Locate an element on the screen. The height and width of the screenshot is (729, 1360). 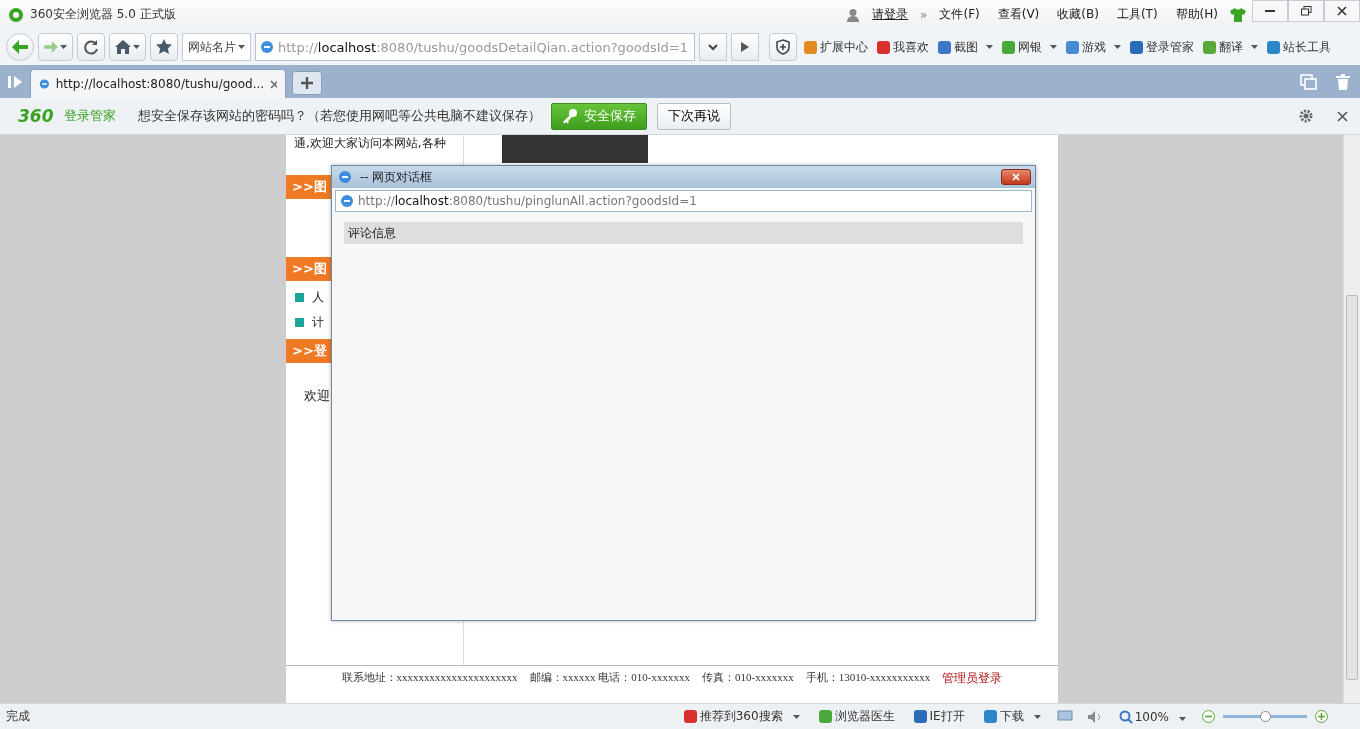
favorites-button is located at coordinates (164, 47).